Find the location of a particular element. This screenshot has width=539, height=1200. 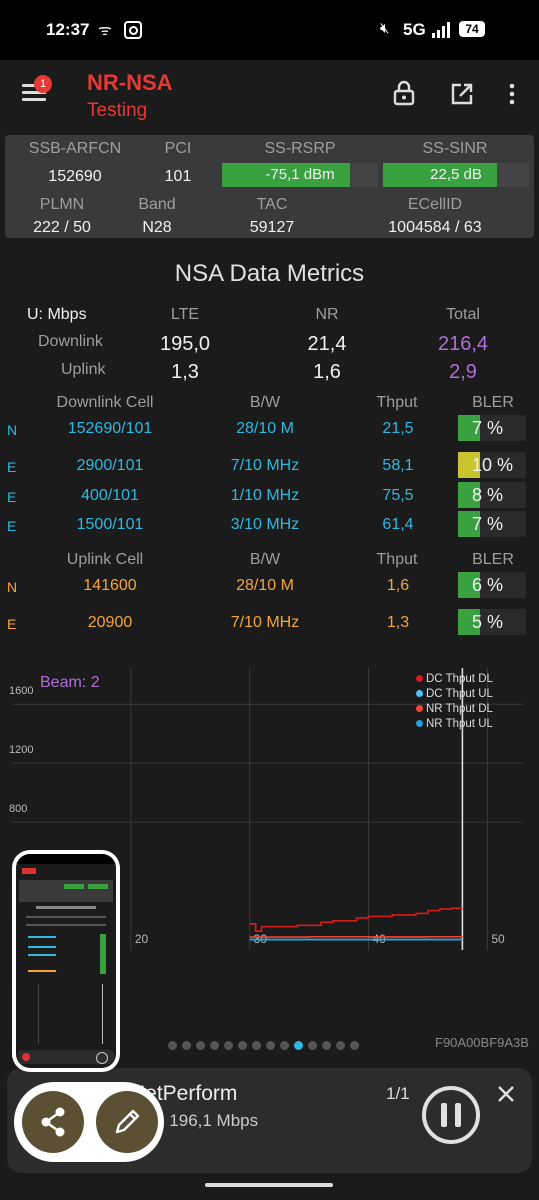

notification-counter: 1/1 is located at coordinates (398, 1093).